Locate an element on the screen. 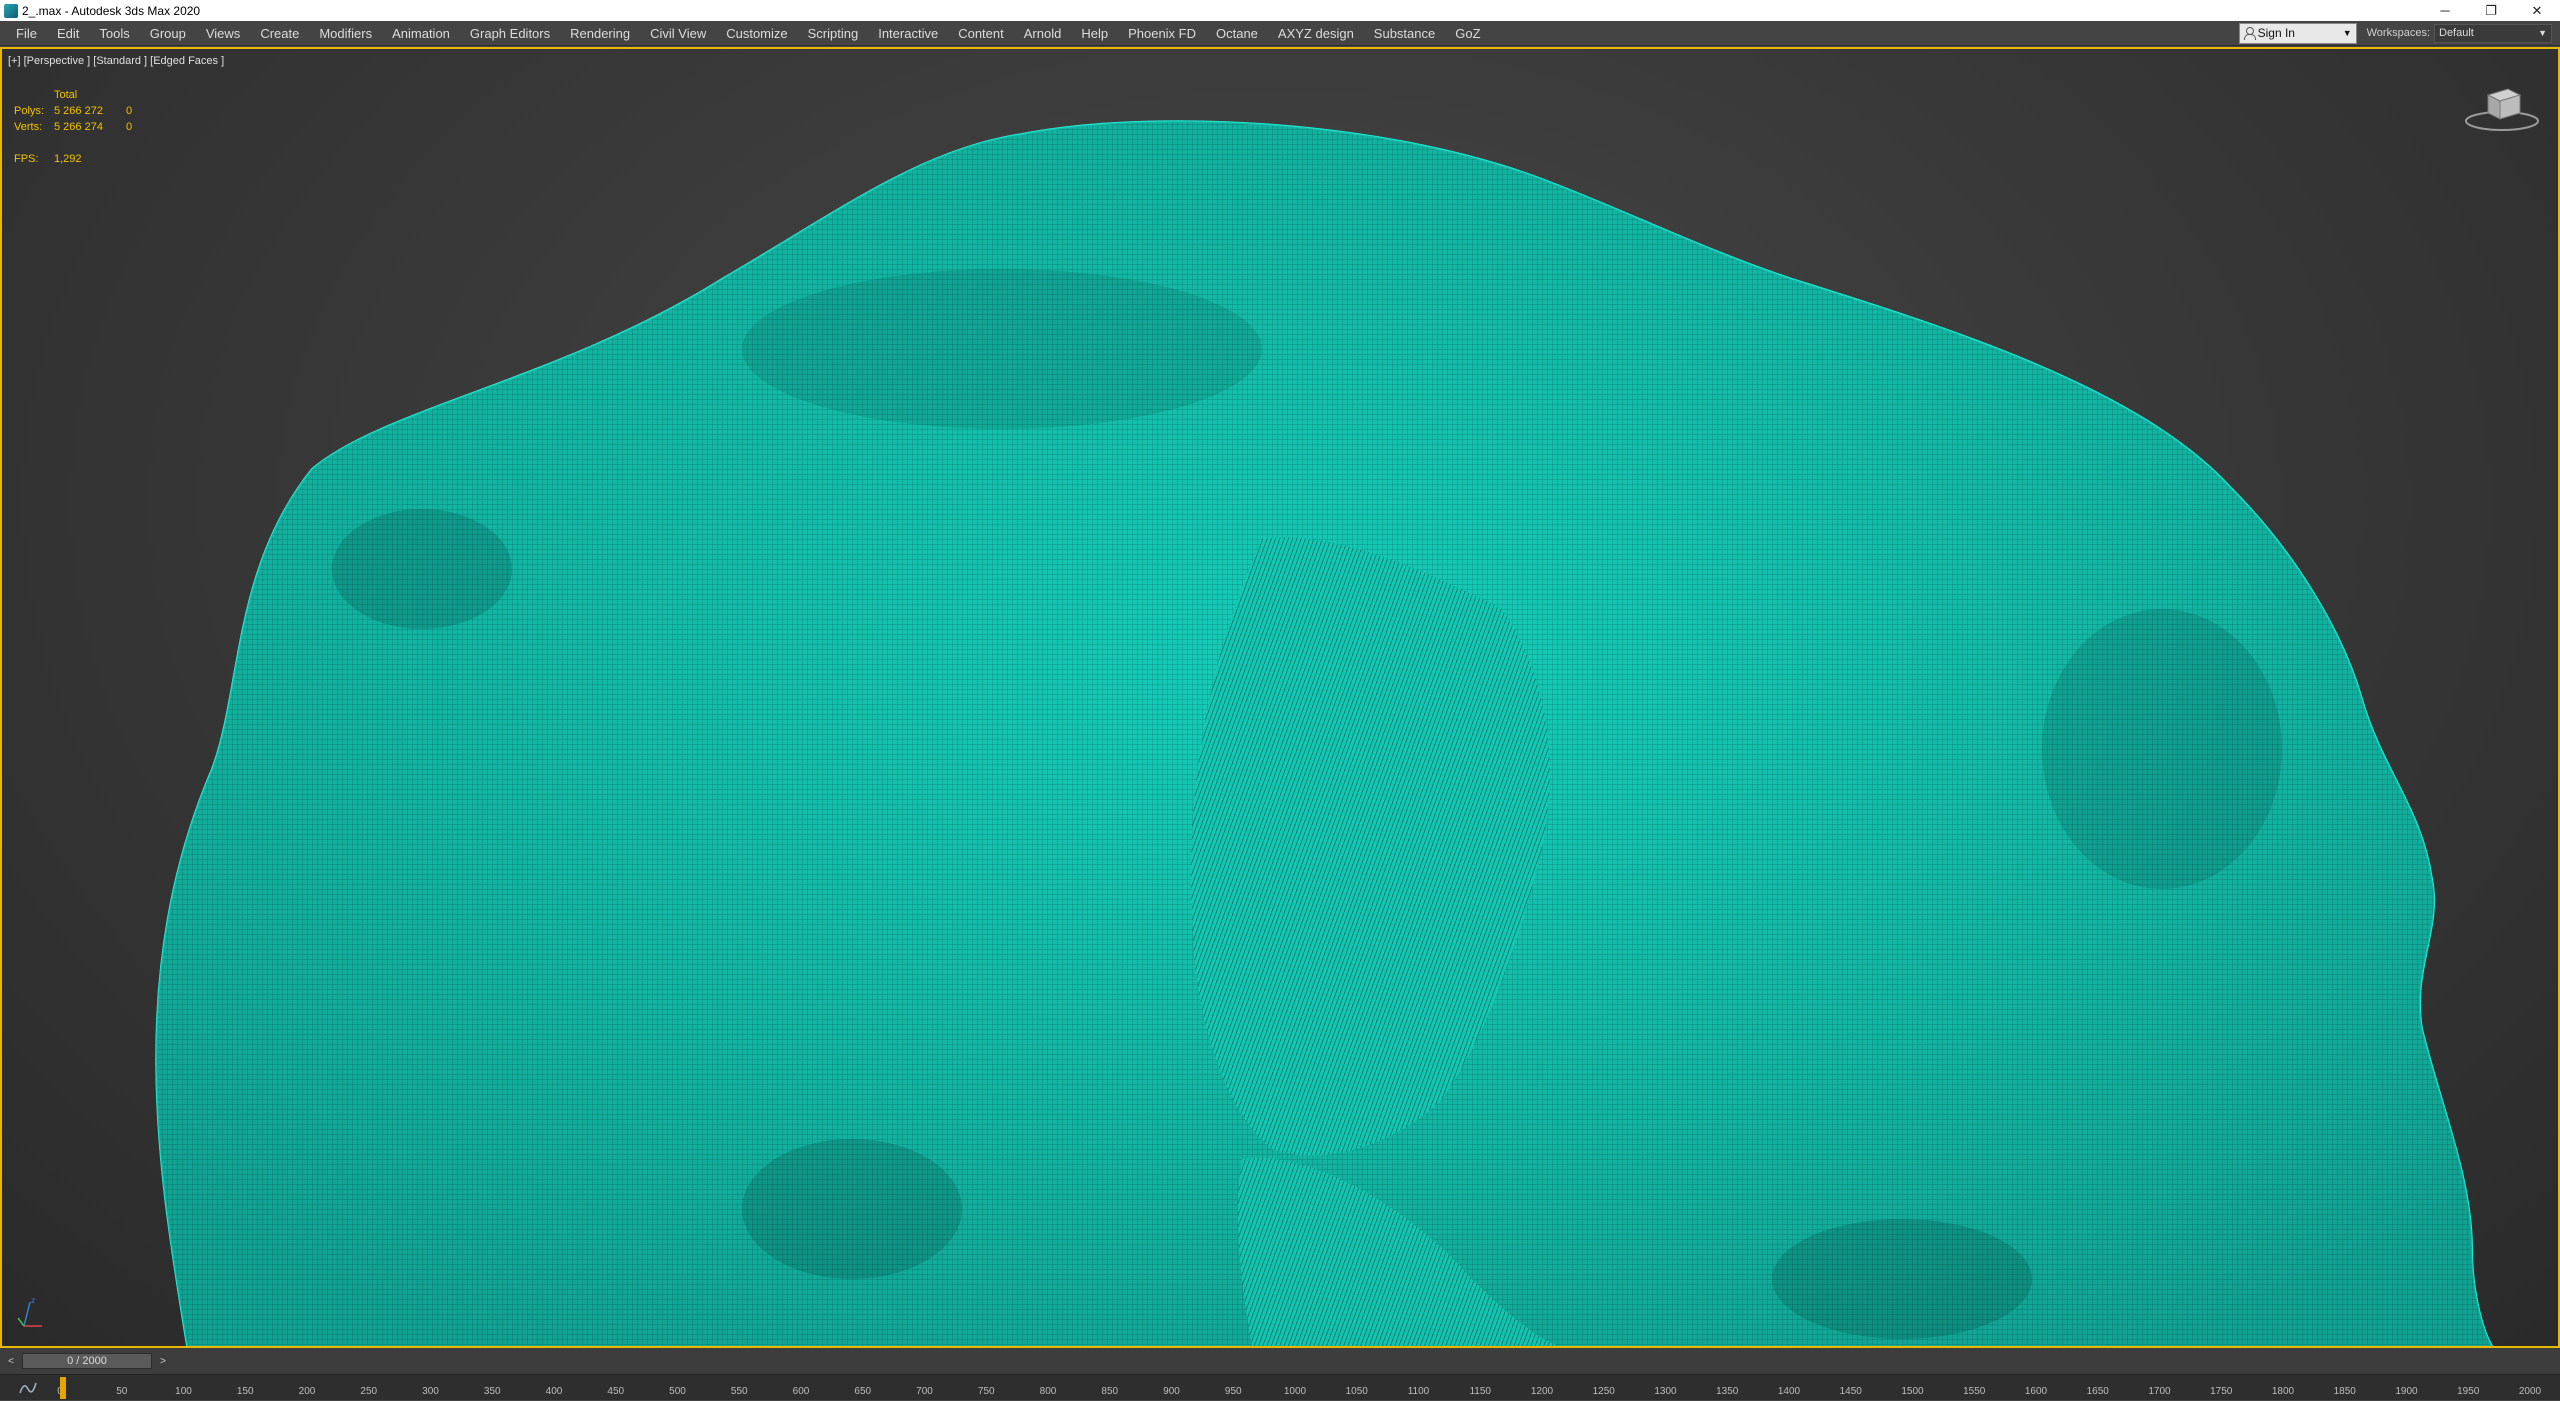 This screenshot has width=2560, height=1401. workspaces-select: Default ▼ is located at coordinates (2493, 33).